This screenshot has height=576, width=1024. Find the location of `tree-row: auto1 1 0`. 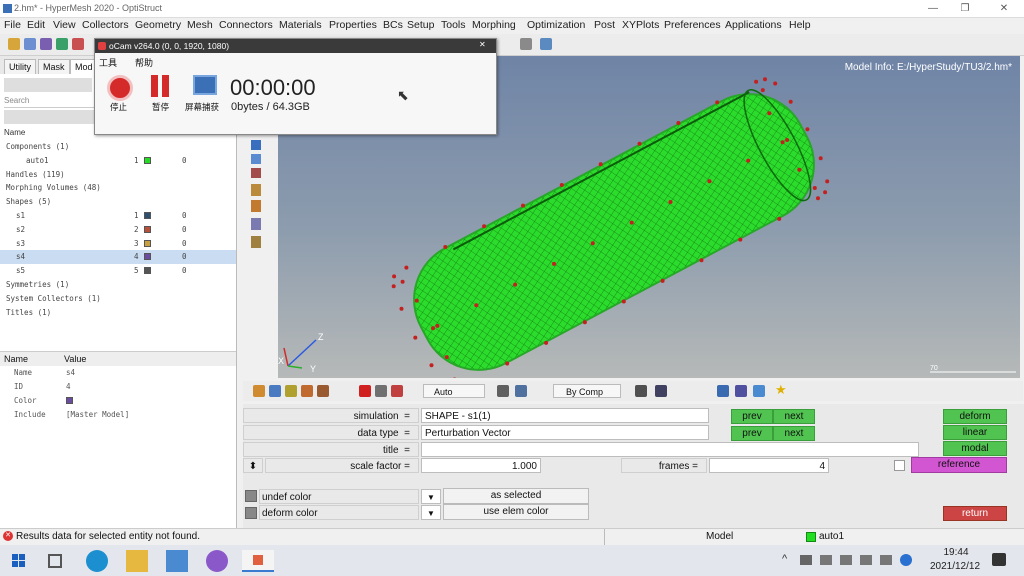

tree-row: auto1 1 0 is located at coordinates (118, 161).